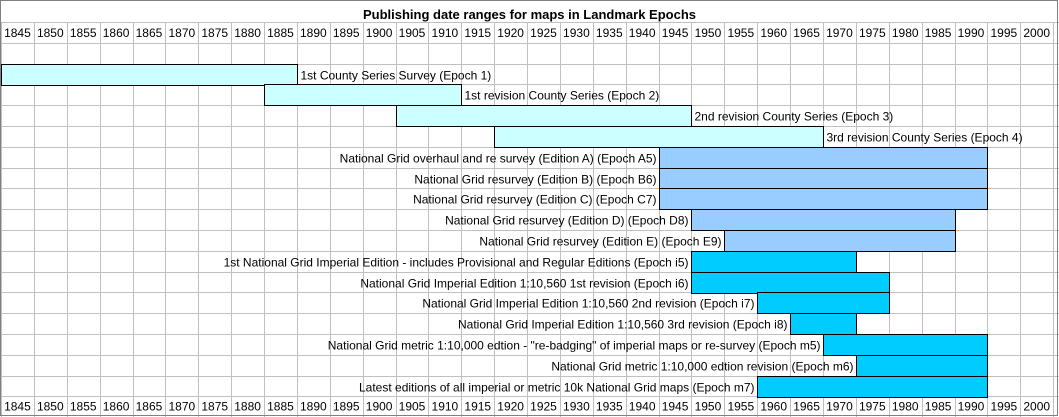 The height and width of the screenshot is (417, 1059). What do you see at coordinates (740, 406) in the screenshot?
I see `tick-label-bottom: 1955` at bounding box center [740, 406].